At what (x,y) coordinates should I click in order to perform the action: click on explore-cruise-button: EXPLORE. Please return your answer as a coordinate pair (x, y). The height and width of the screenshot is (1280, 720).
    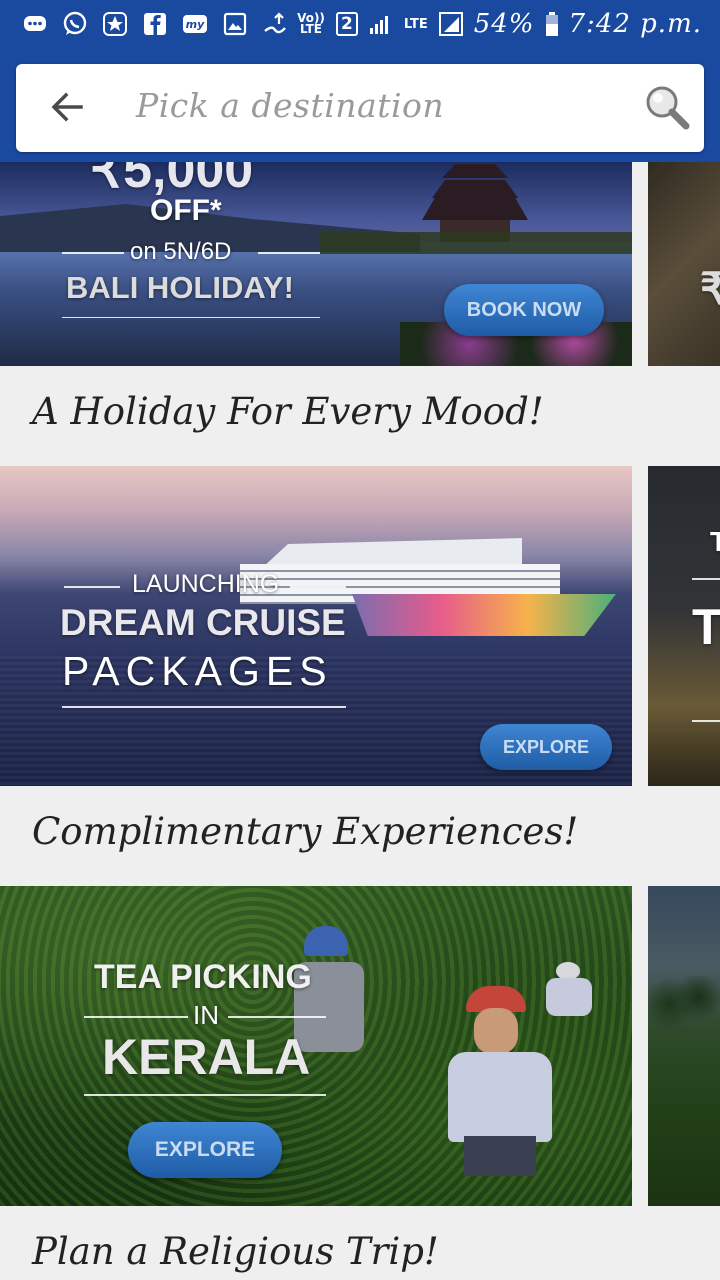
    Looking at the image, I should click on (546, 747).